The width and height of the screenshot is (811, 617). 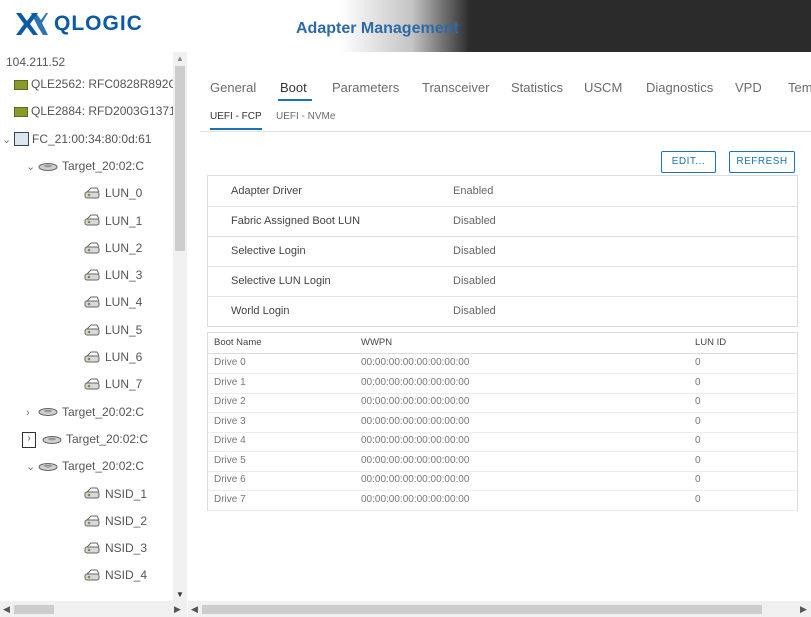 What do you see at coordinates (113, 248) in the screenshot?
I see `tree-node-lun: LUN_2` at bounding box center [113, 248].